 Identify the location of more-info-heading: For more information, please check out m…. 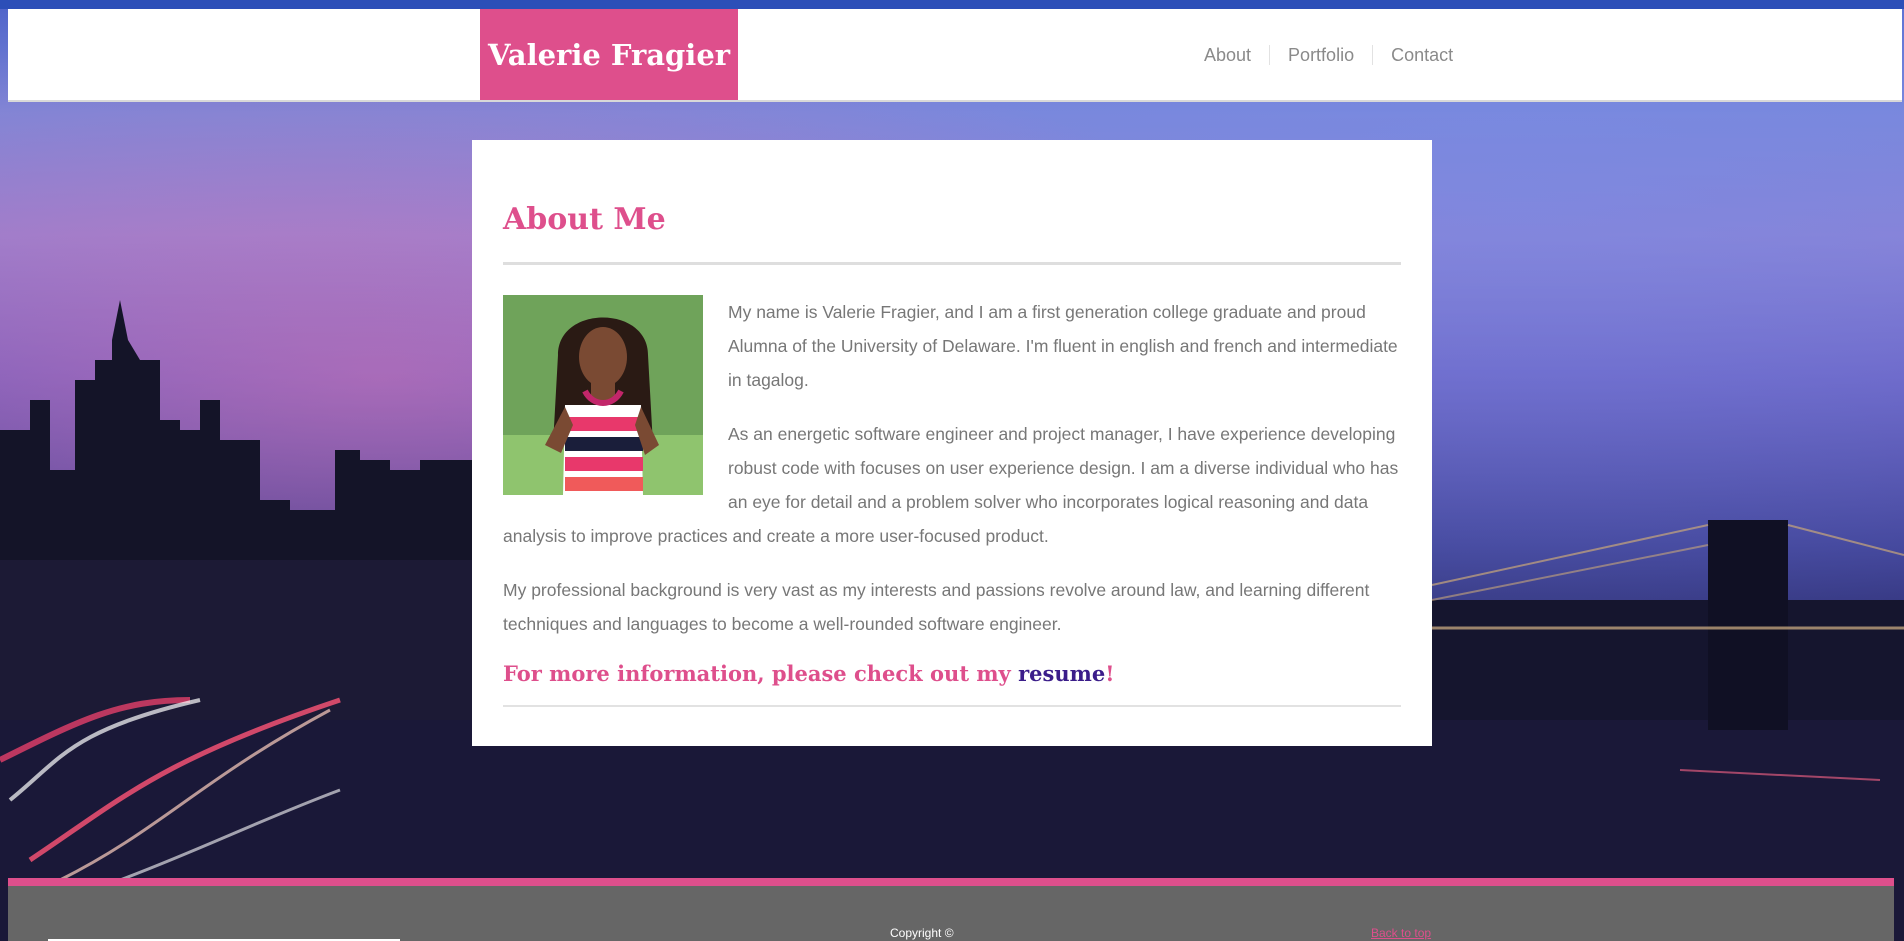
(952, 674).